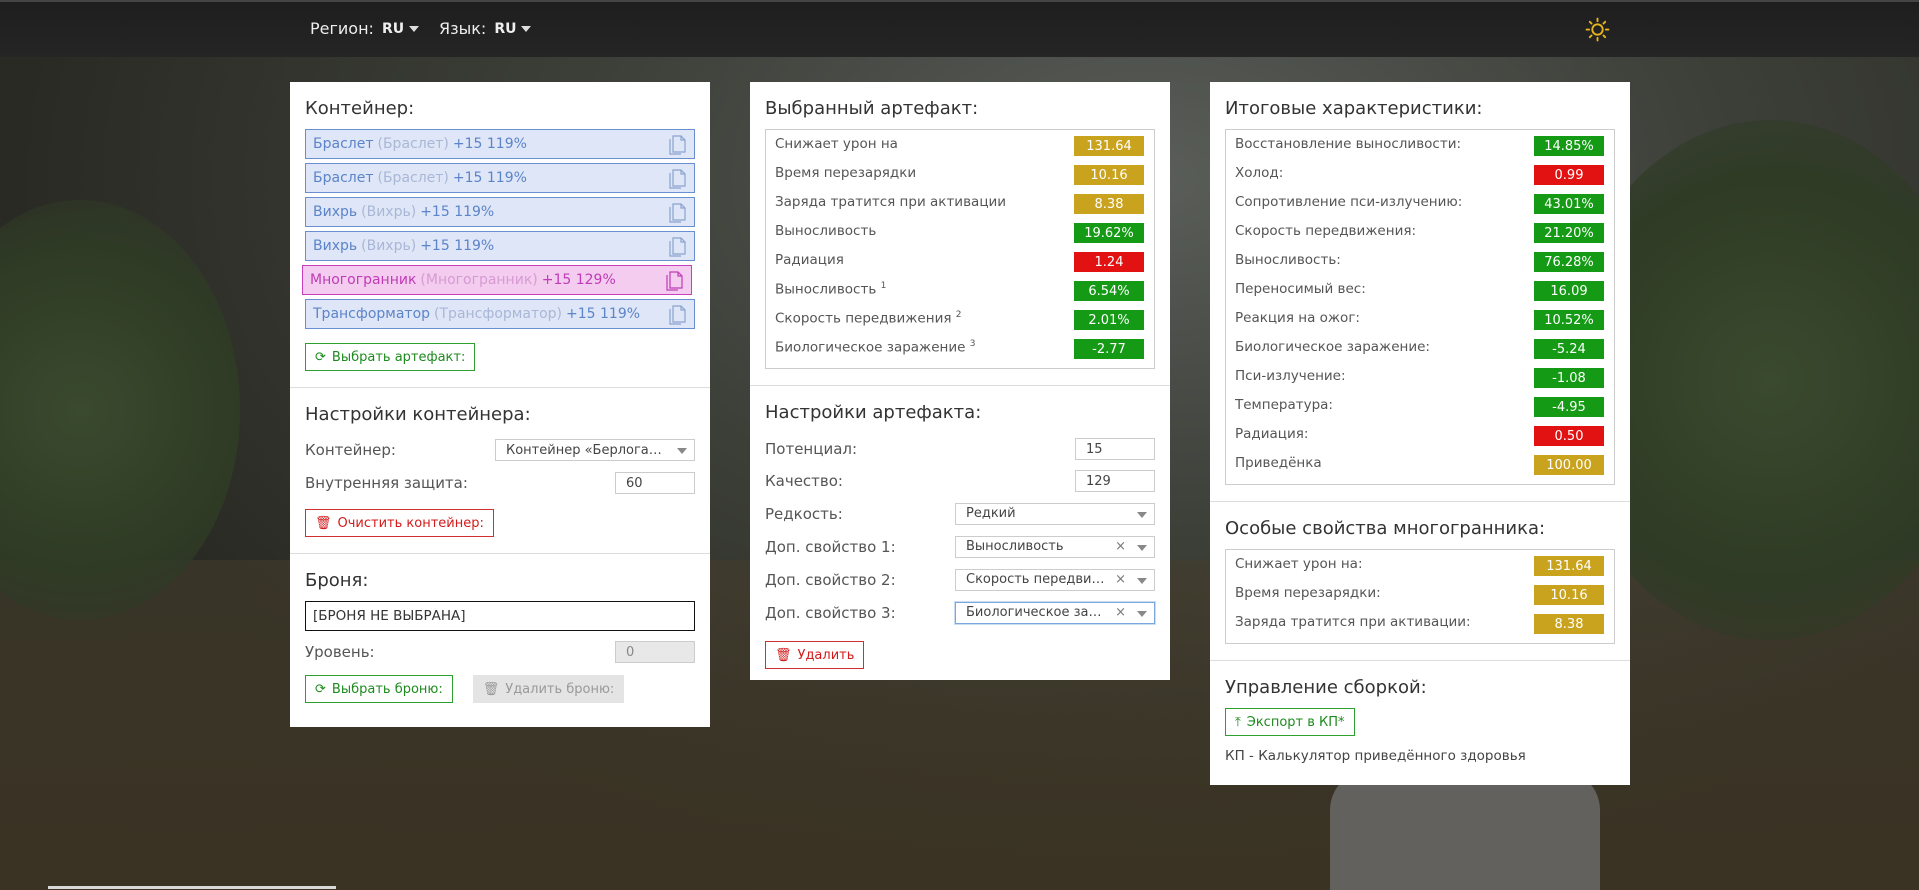  I want to click on slot-artifact-name: Вихрь, so click(335, 246).